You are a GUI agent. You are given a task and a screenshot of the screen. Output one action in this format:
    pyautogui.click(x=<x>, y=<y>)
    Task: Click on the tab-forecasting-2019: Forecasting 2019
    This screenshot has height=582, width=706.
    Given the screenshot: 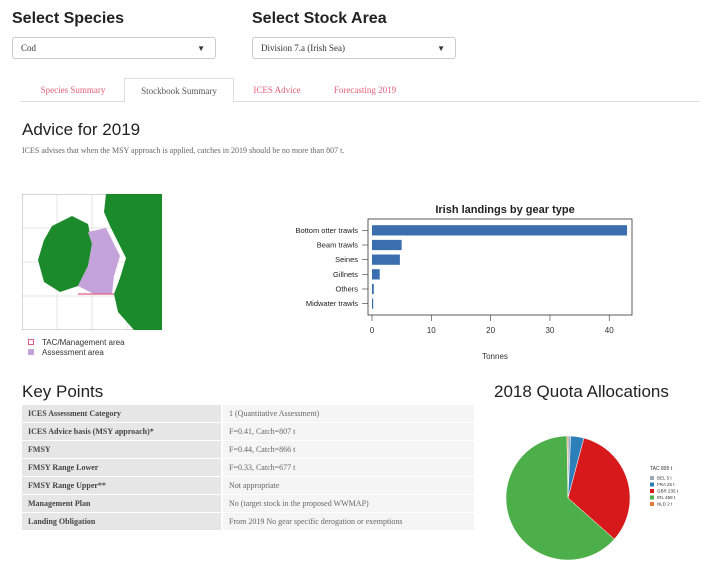 What is the action you would take?
    pyautogui.click(x=365, y=90)
    